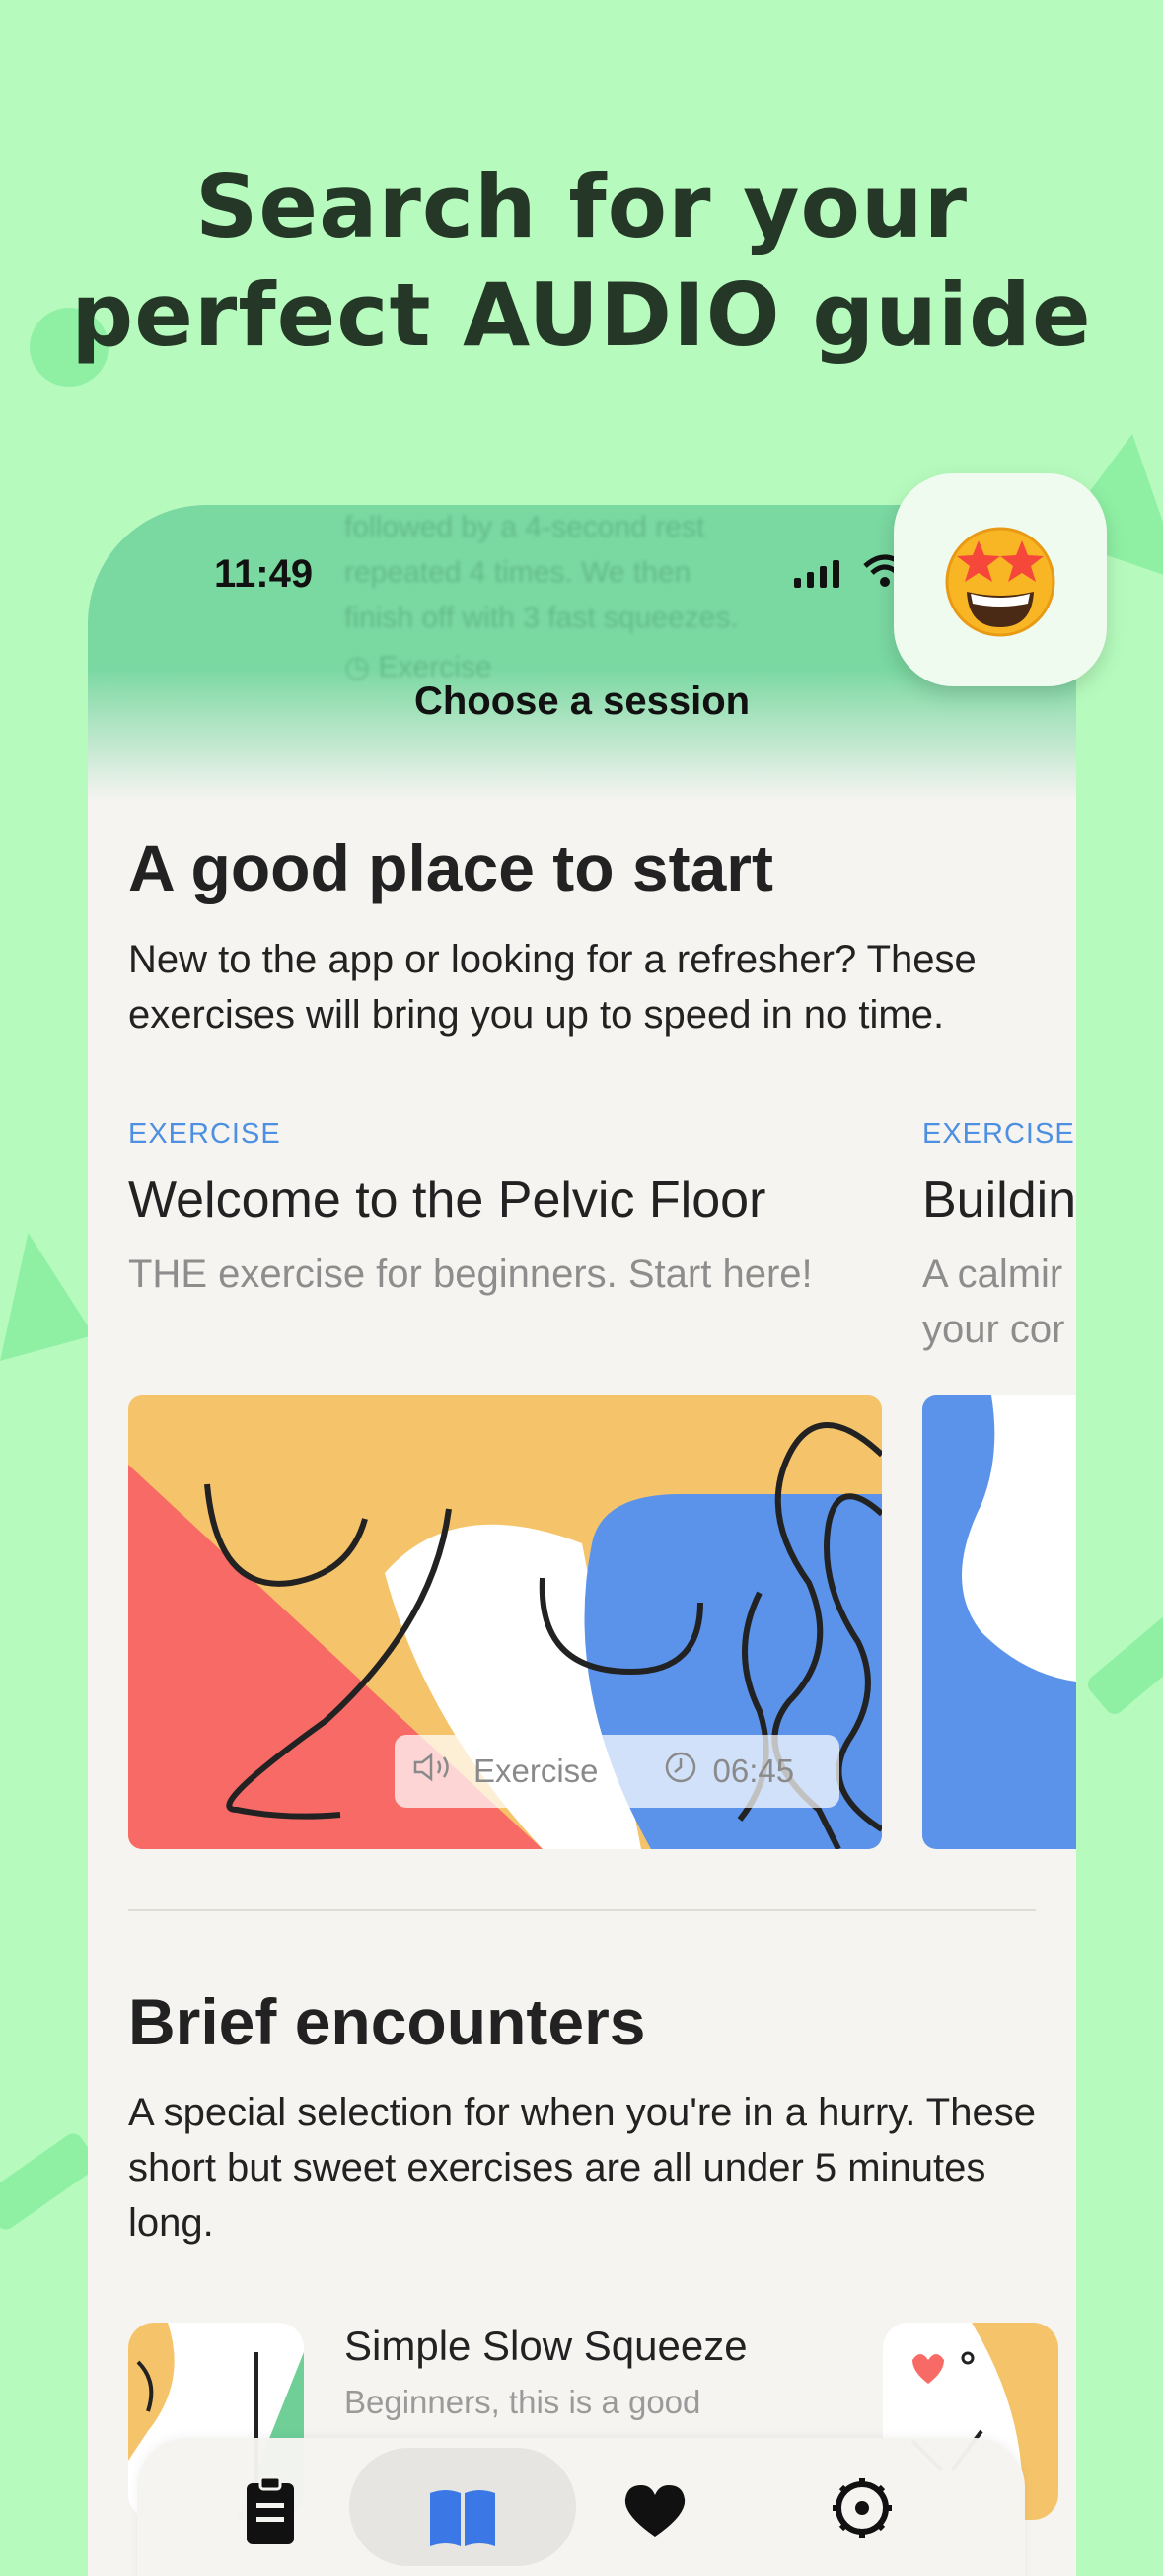  I want to click on ghost-line: followed by a 4-second rest, so click(524, 527).